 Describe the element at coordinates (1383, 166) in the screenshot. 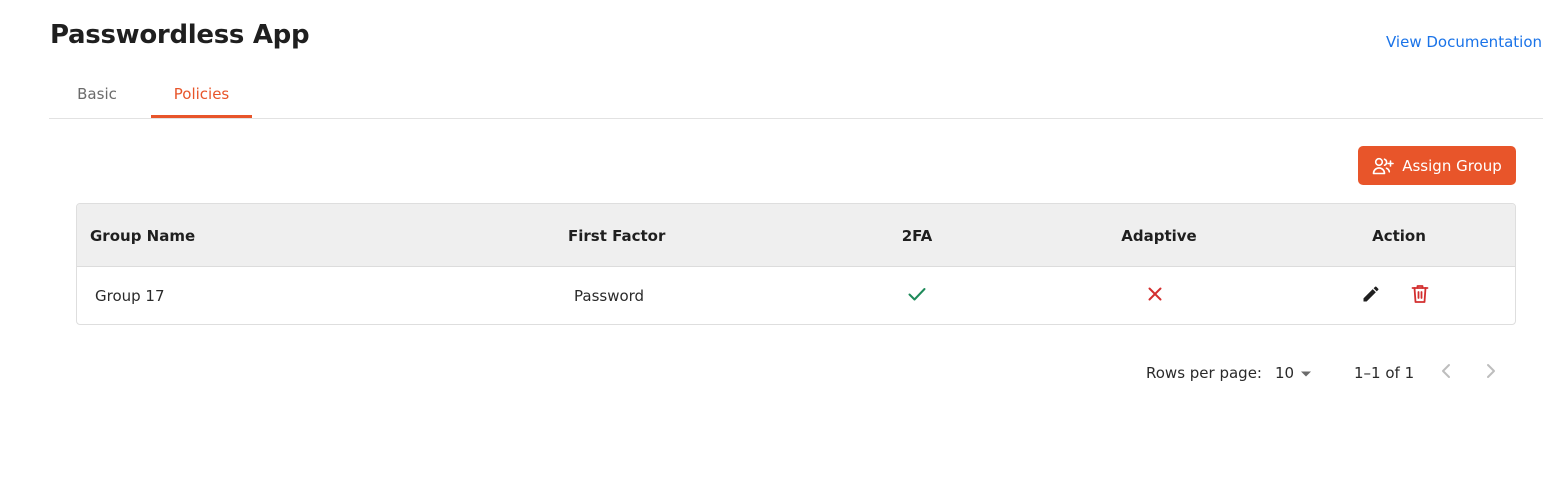

I see `user-plus-icon` at that location.